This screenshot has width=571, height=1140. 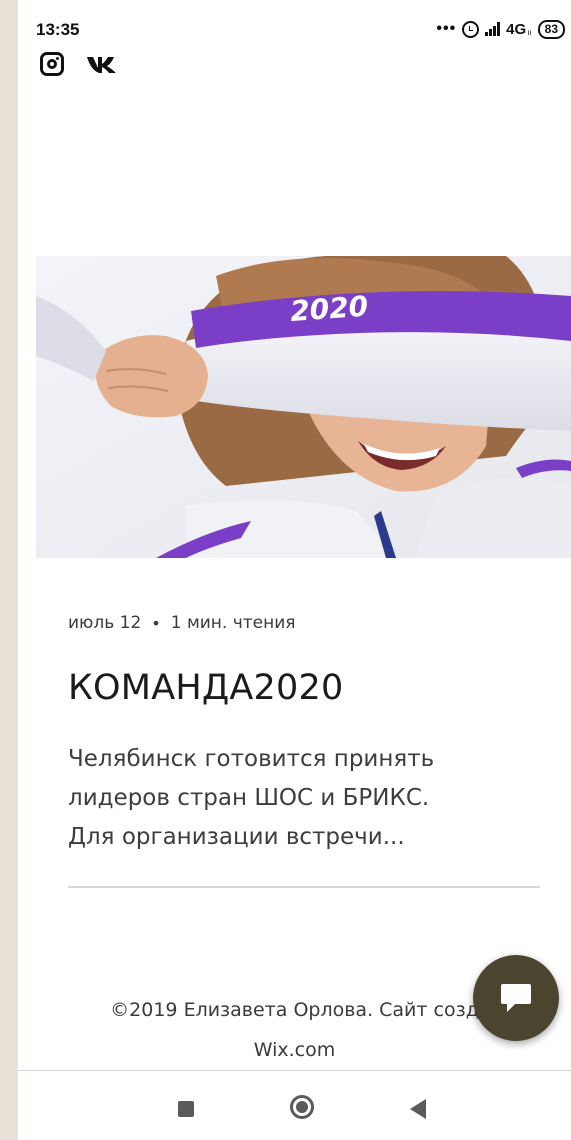 What do you see at coordinates (186, 1109) in the screenshot?
I see `recent-apps-icon` at bounding box center [186, 1109].